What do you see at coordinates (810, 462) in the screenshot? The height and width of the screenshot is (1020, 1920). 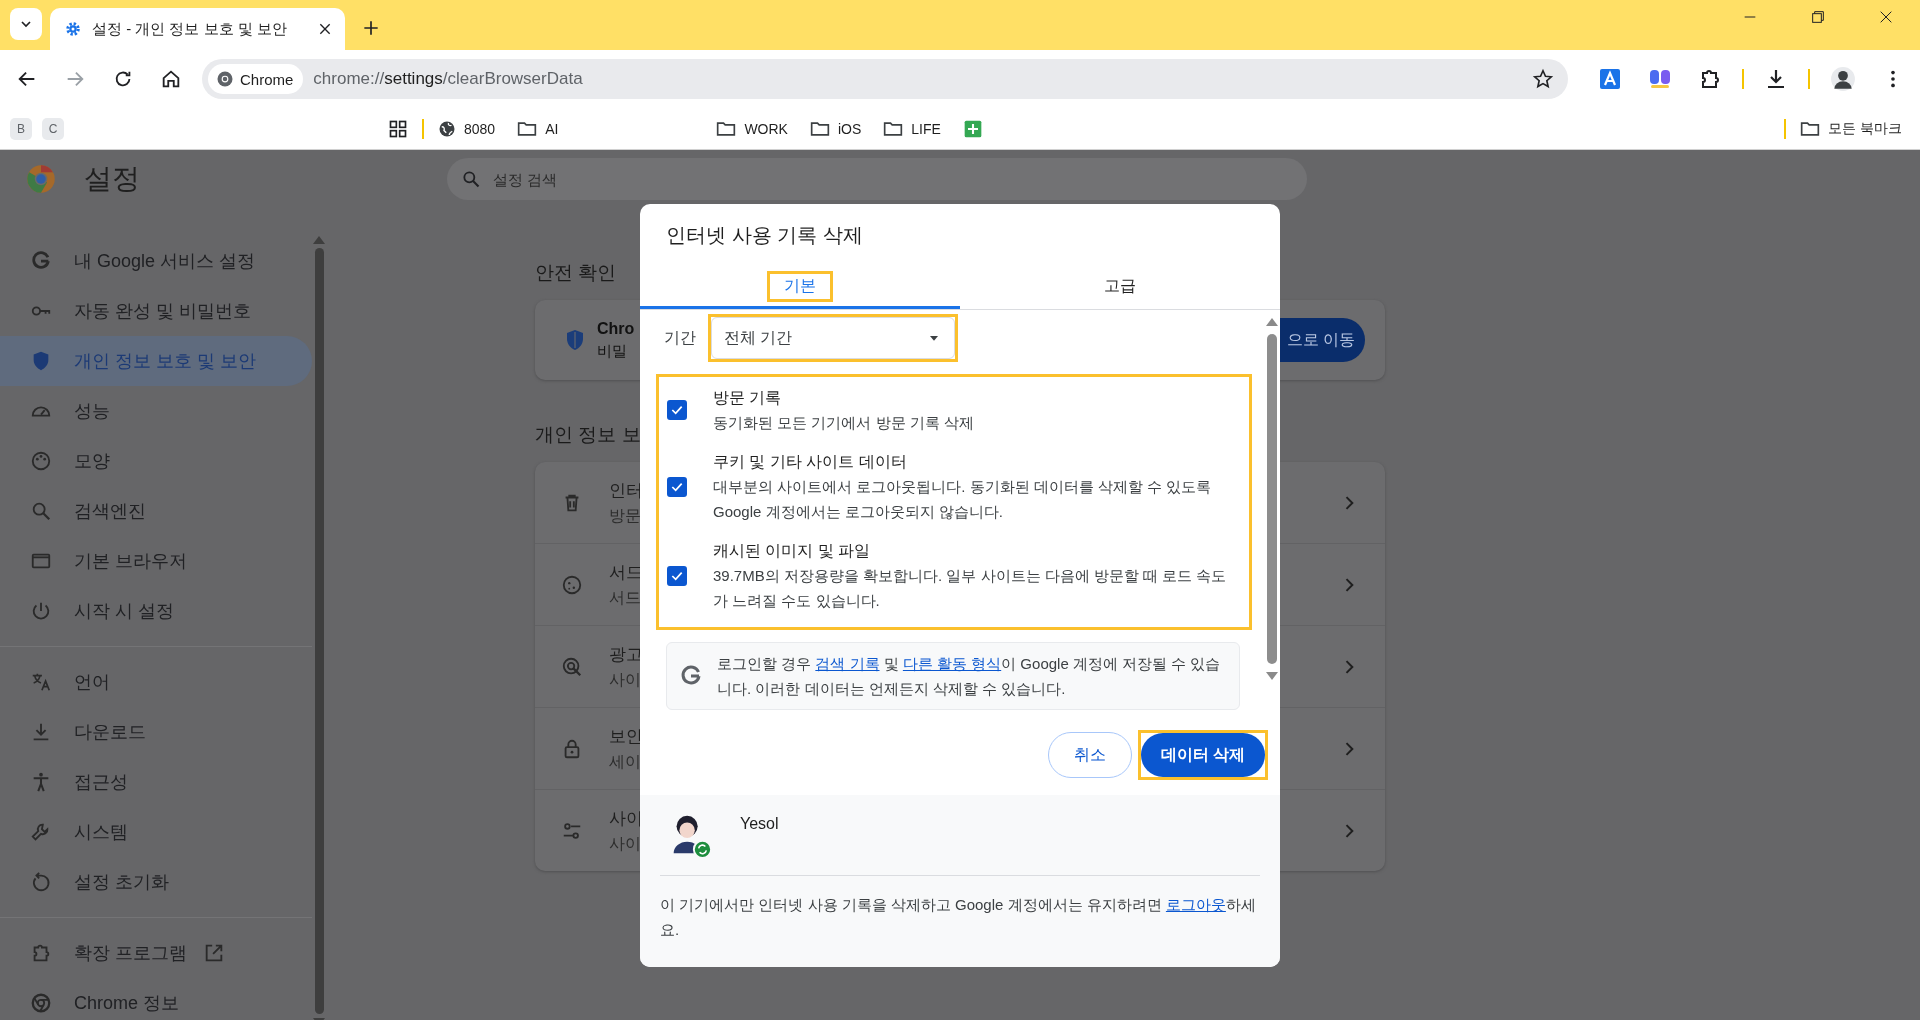 I see `option-title: 쿠키 및 기타 사이트 데이터` at bounding box center [810, 462].